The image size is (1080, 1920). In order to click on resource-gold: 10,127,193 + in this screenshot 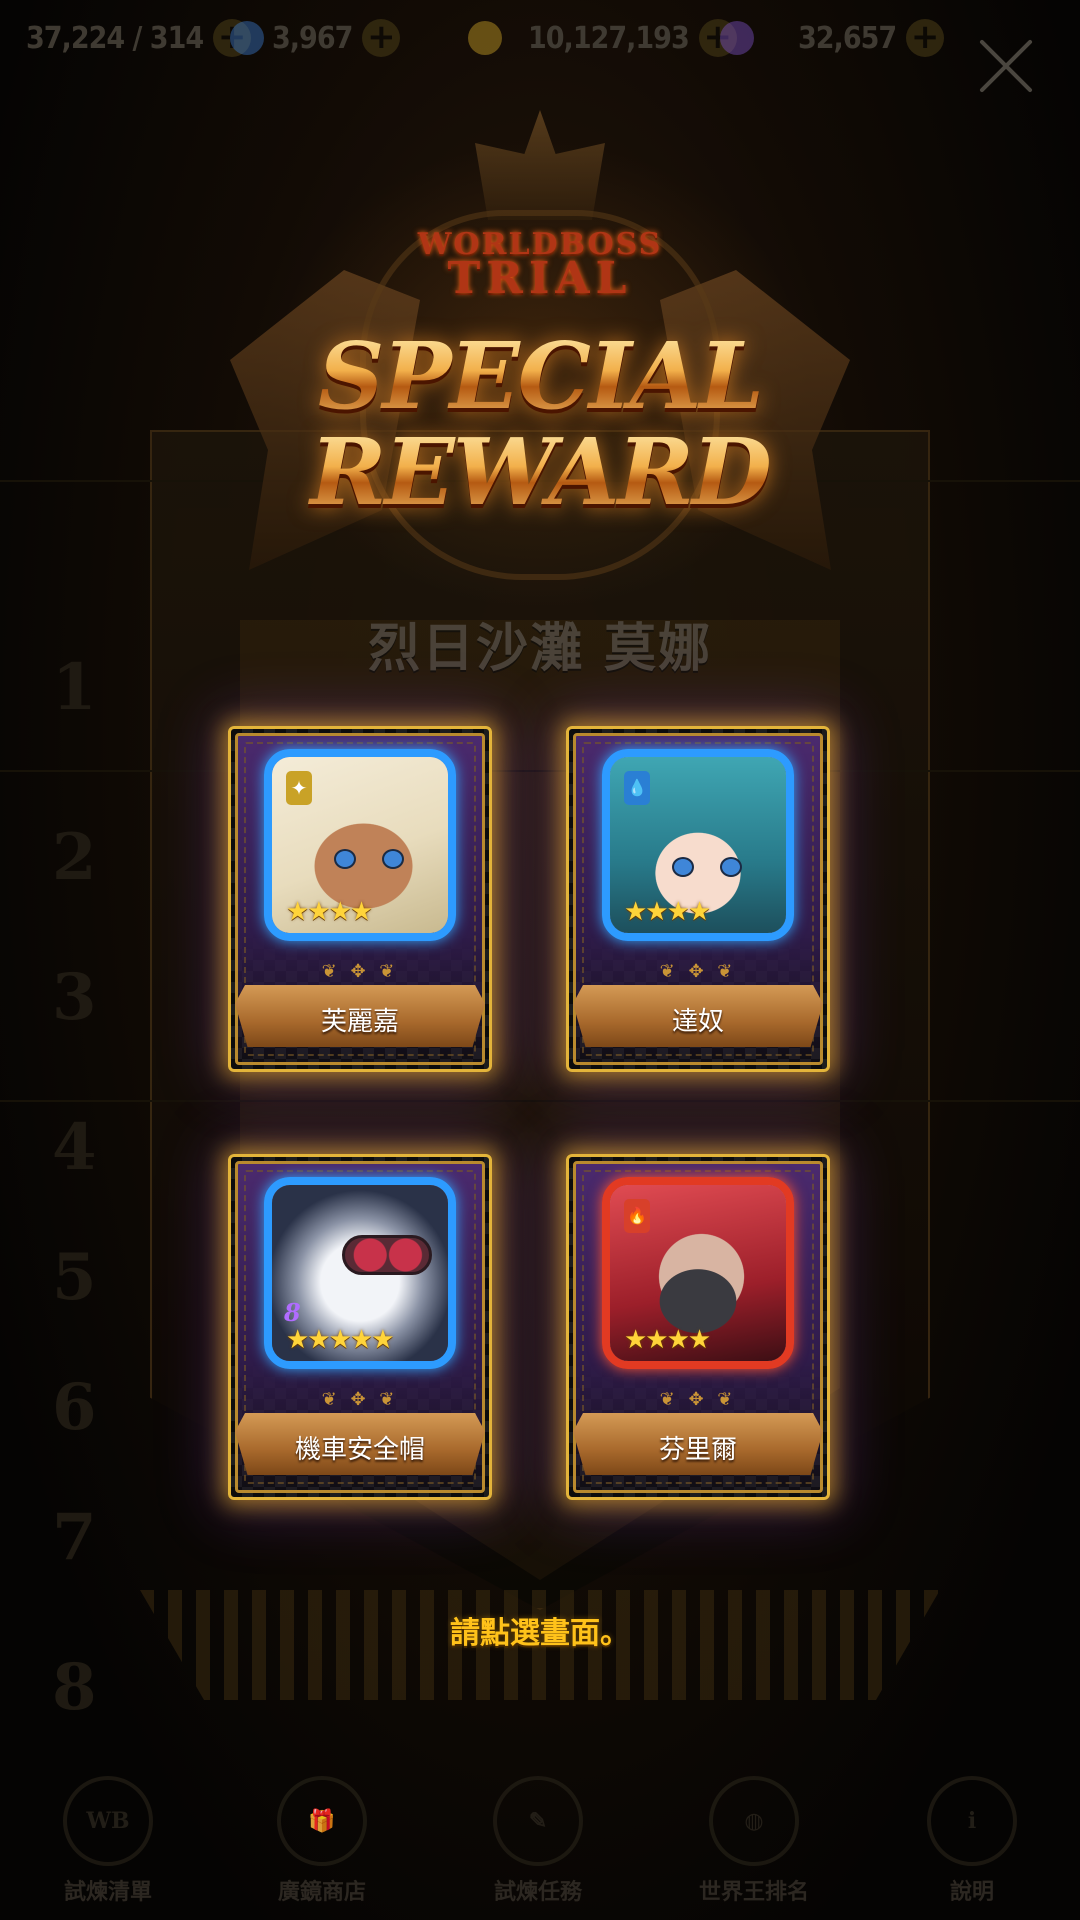, I will do `click(602, 38)`.